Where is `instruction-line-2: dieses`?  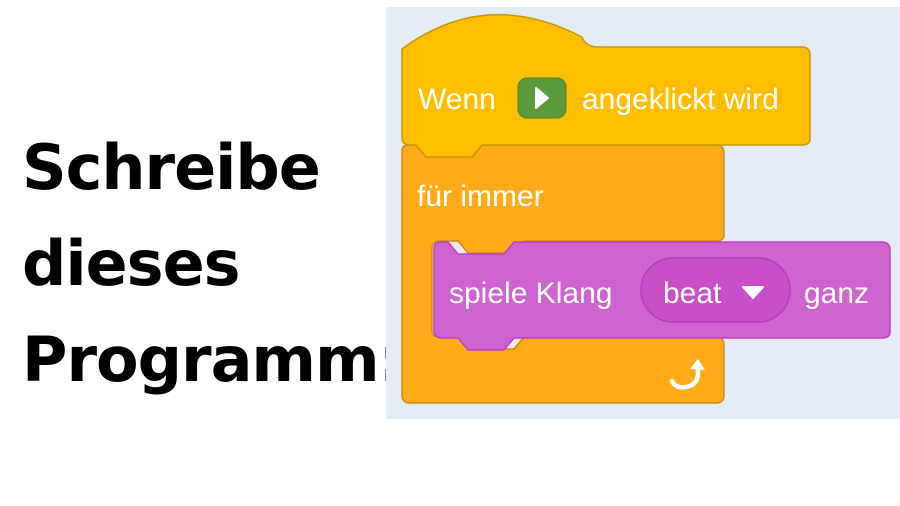
instruction-line-2: dieses is located at coordinates (131, 263).